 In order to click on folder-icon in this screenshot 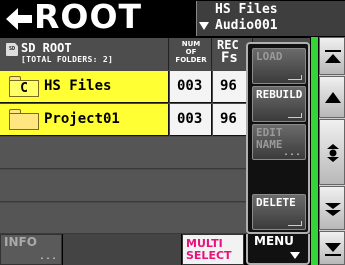, I will do `click(24, 119)`.